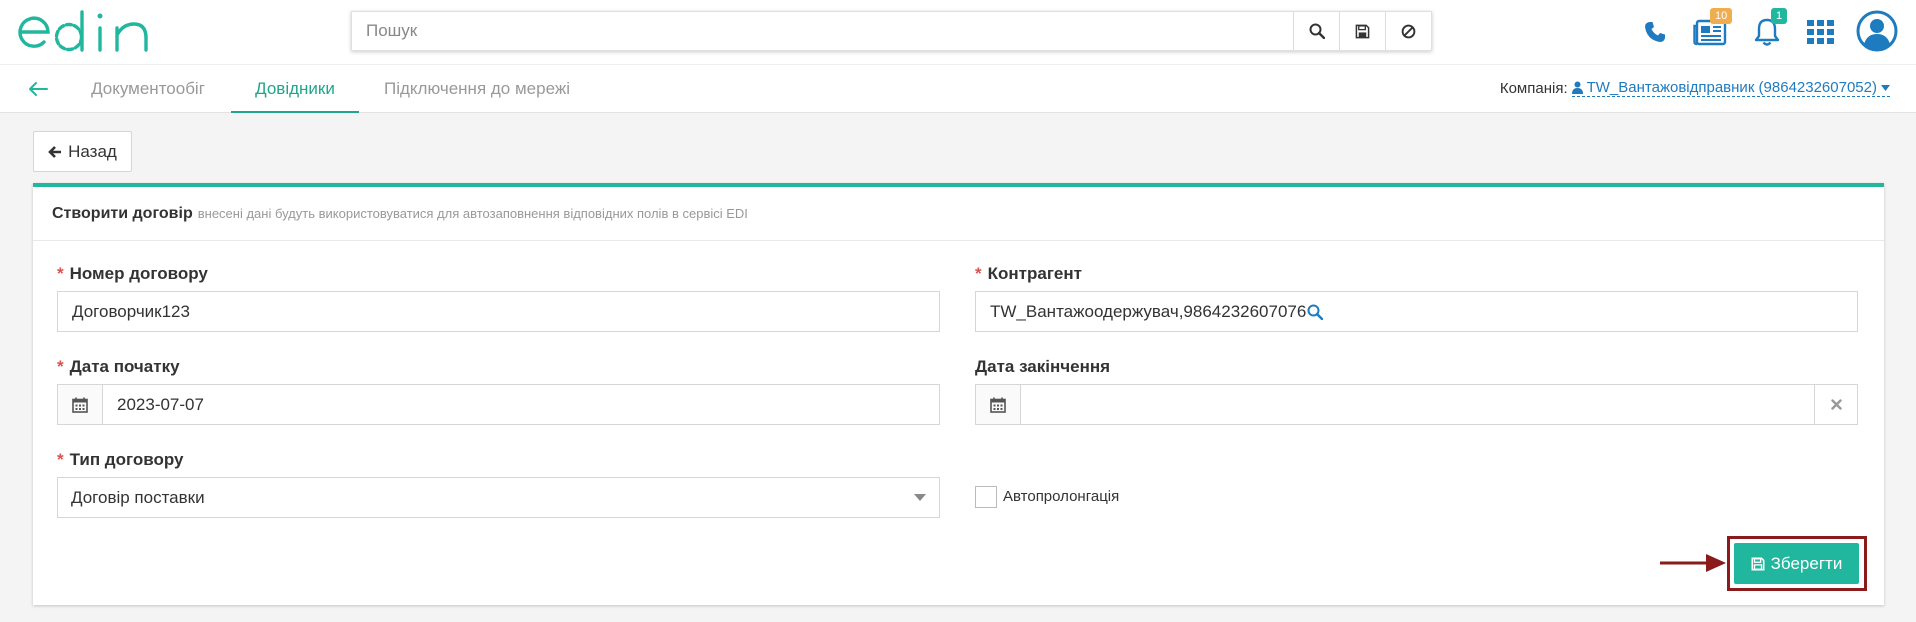 The height and width of the screenshot is (622, 1916). I want to click on contract-type-label-text: Тип договору, so click(126, 459).